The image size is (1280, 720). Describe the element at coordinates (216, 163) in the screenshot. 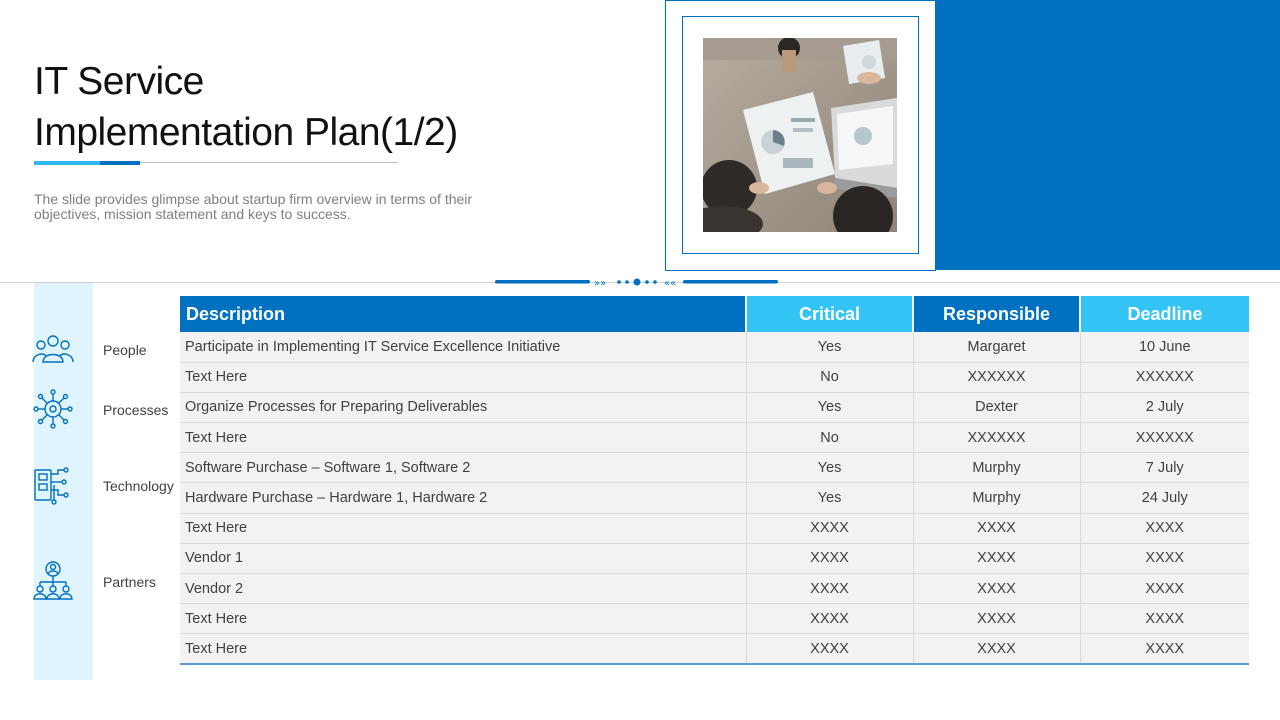

I see `title-underline` at that location.